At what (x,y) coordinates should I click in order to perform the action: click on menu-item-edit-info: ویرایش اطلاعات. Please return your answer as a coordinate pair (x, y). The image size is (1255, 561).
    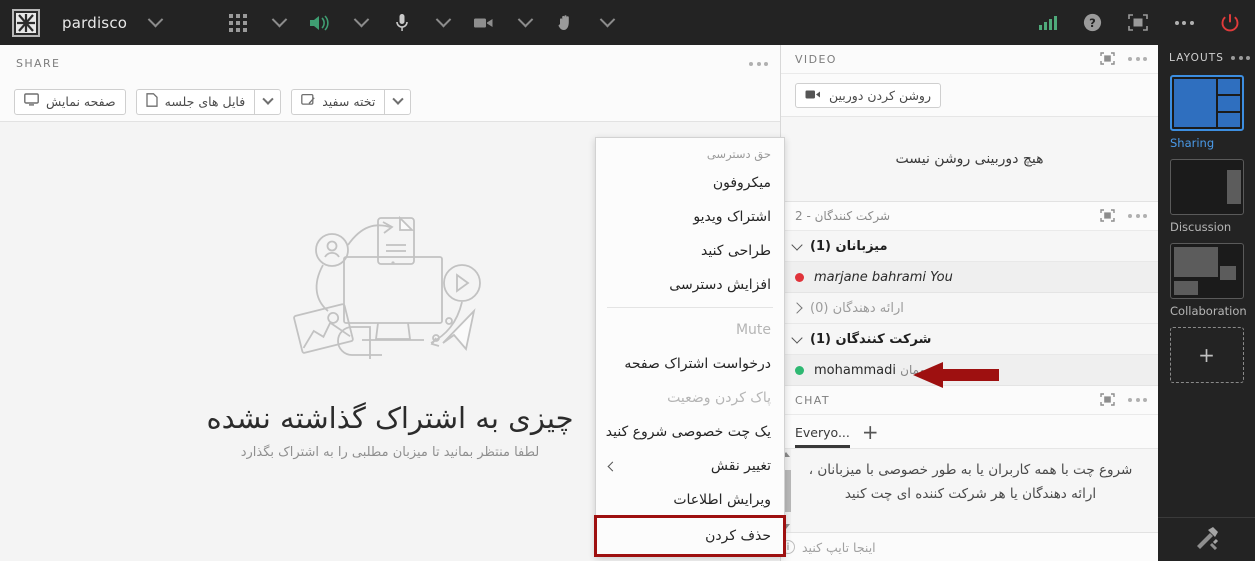
    Looking at the image, I should click on (690, 500).